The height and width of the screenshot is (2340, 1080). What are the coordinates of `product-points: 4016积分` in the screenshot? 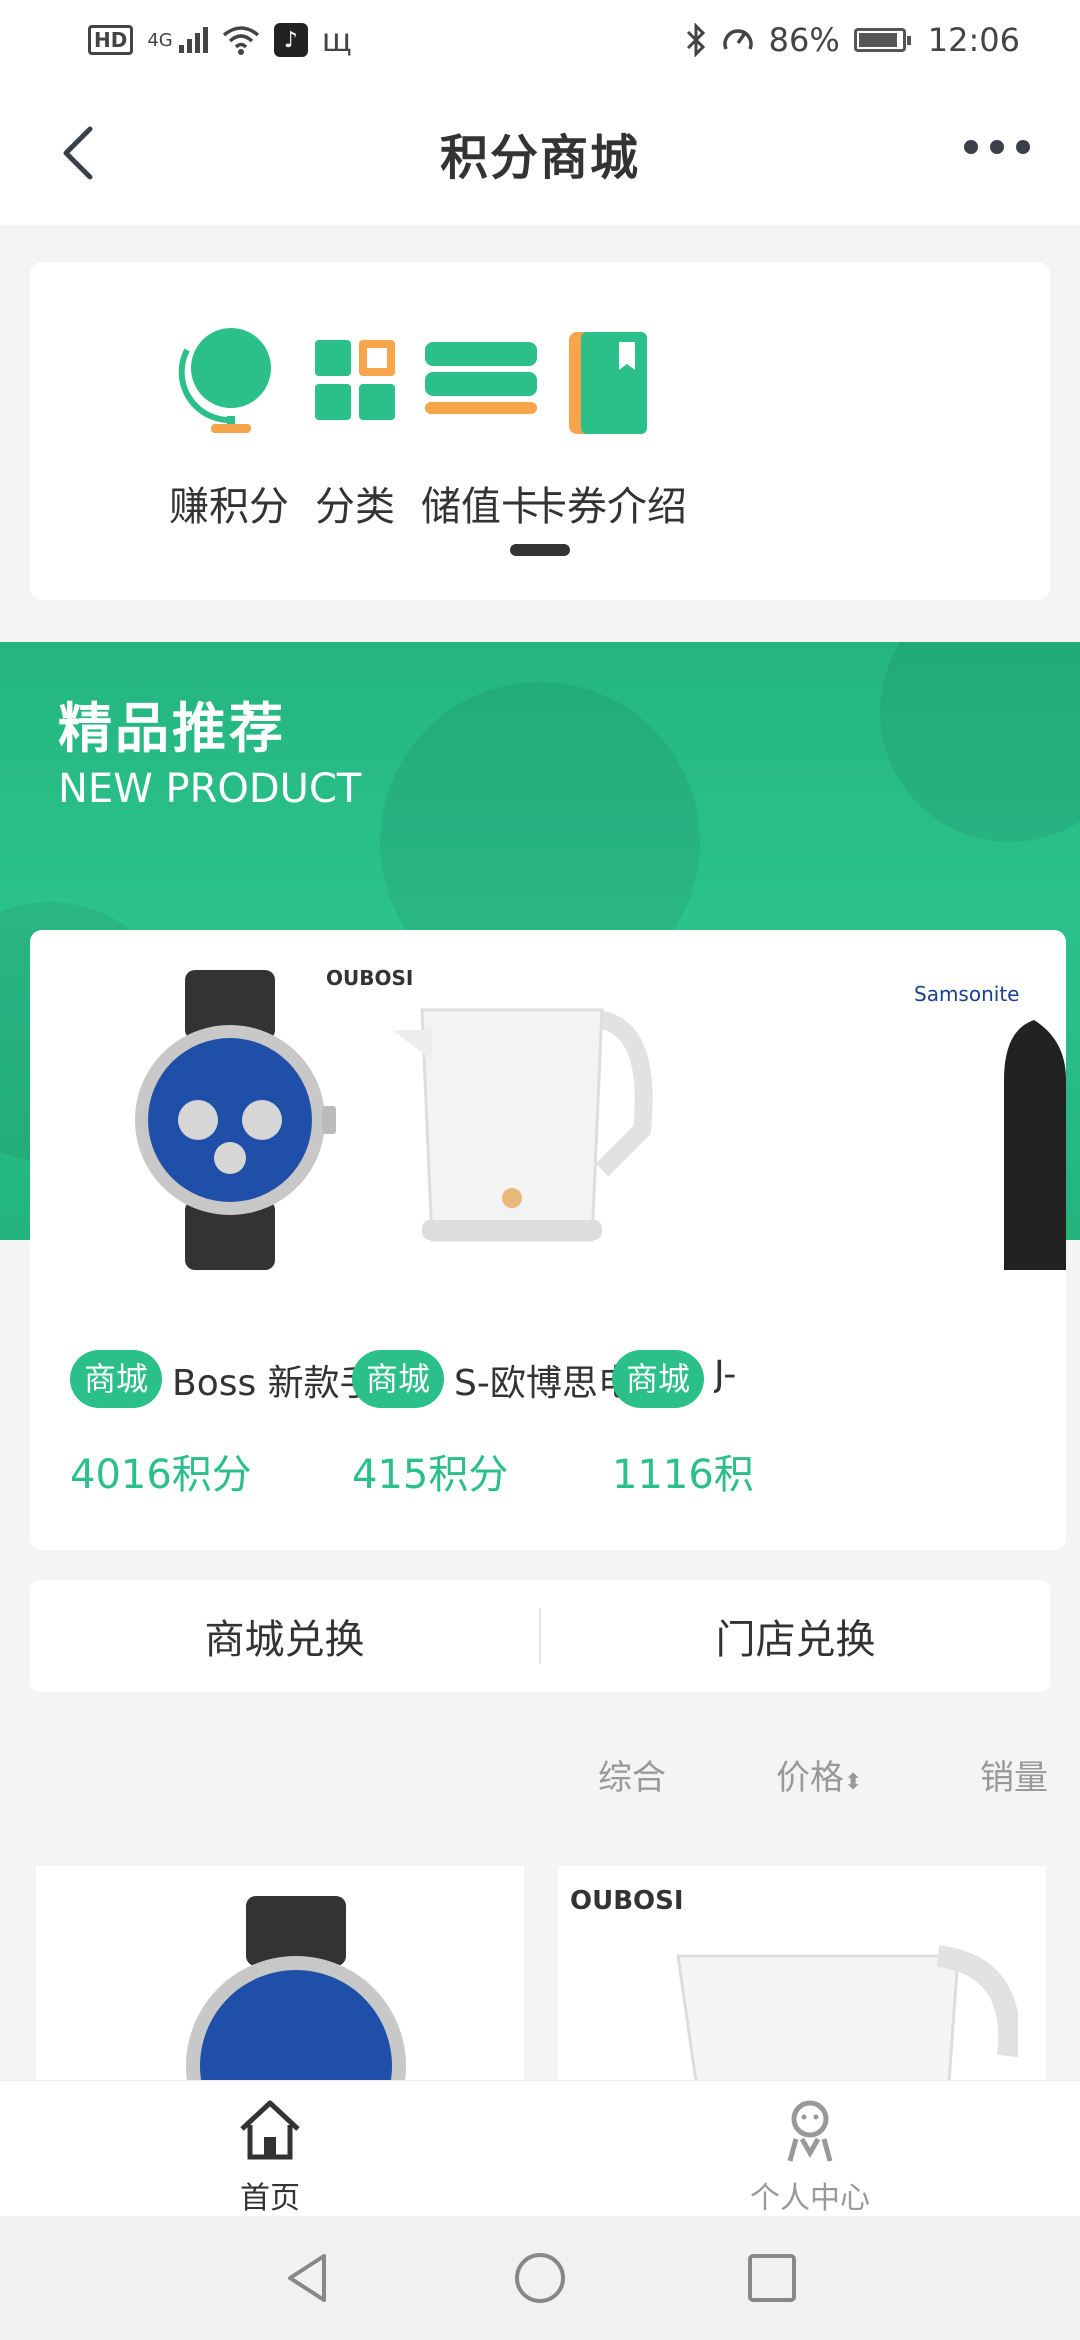 It's located at (161, 1475).